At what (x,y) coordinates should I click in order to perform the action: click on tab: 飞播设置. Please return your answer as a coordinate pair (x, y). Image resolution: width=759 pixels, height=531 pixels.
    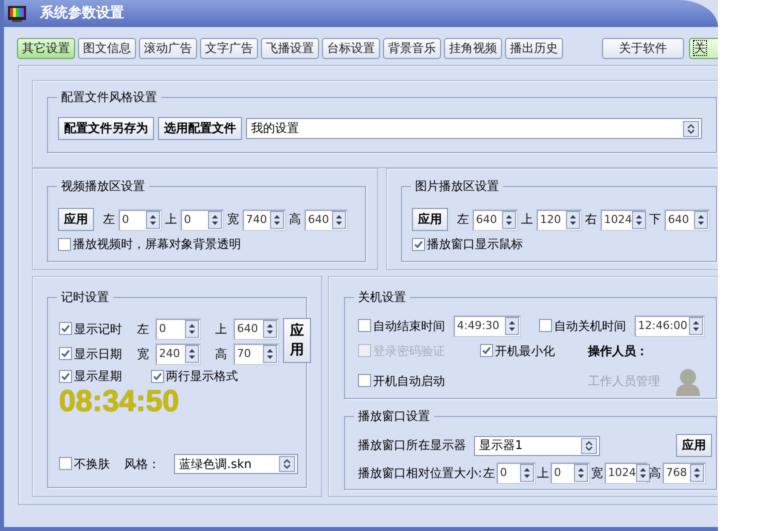
    Looking at the image, I should click on (290, 48).